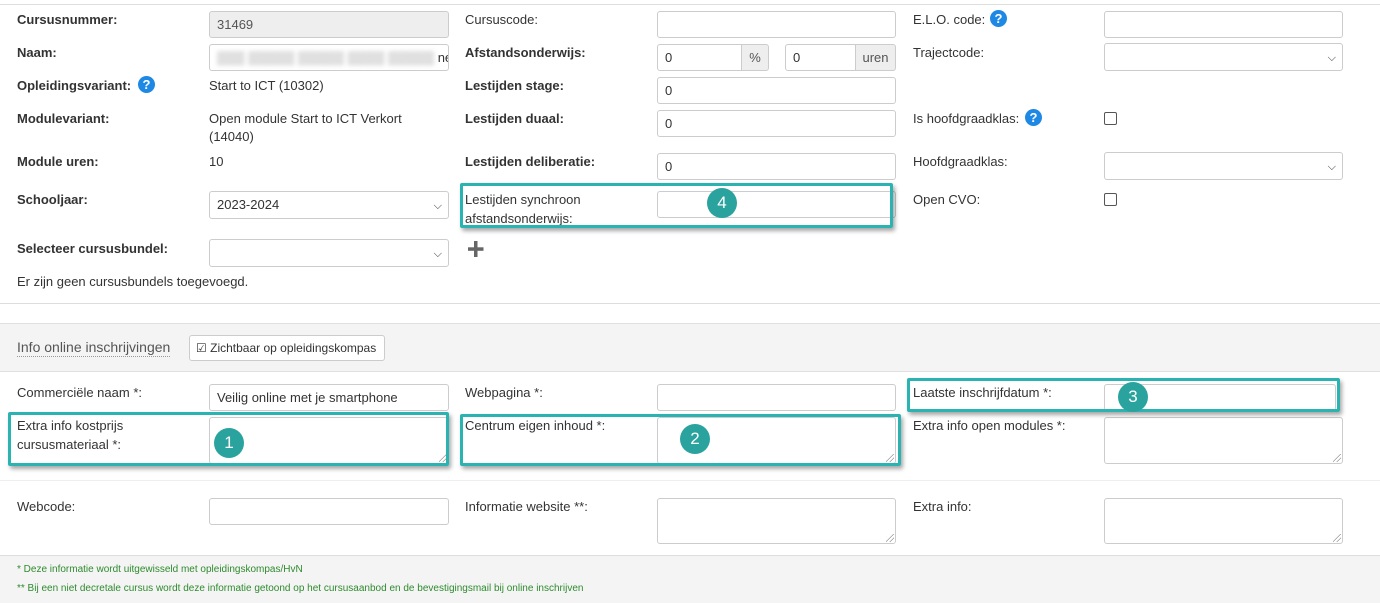 The image size is (1380, 603). I want to click on lestijden-duaal-label: Lestijden duaal:, so click(514, 118).